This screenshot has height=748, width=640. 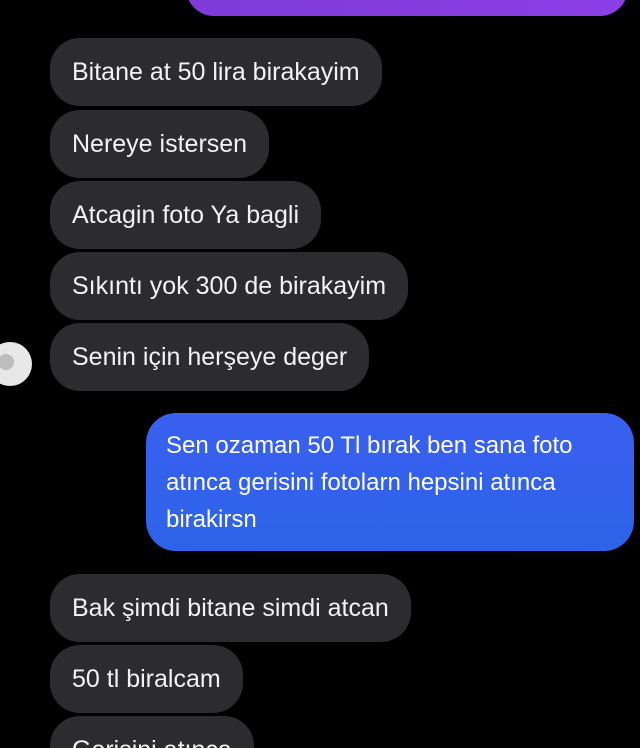 What do you see at coordinates (152, 732) in the screenshot?
I see `received-message-bubble: Gerisini atınca` at bounding box center [152, 732].